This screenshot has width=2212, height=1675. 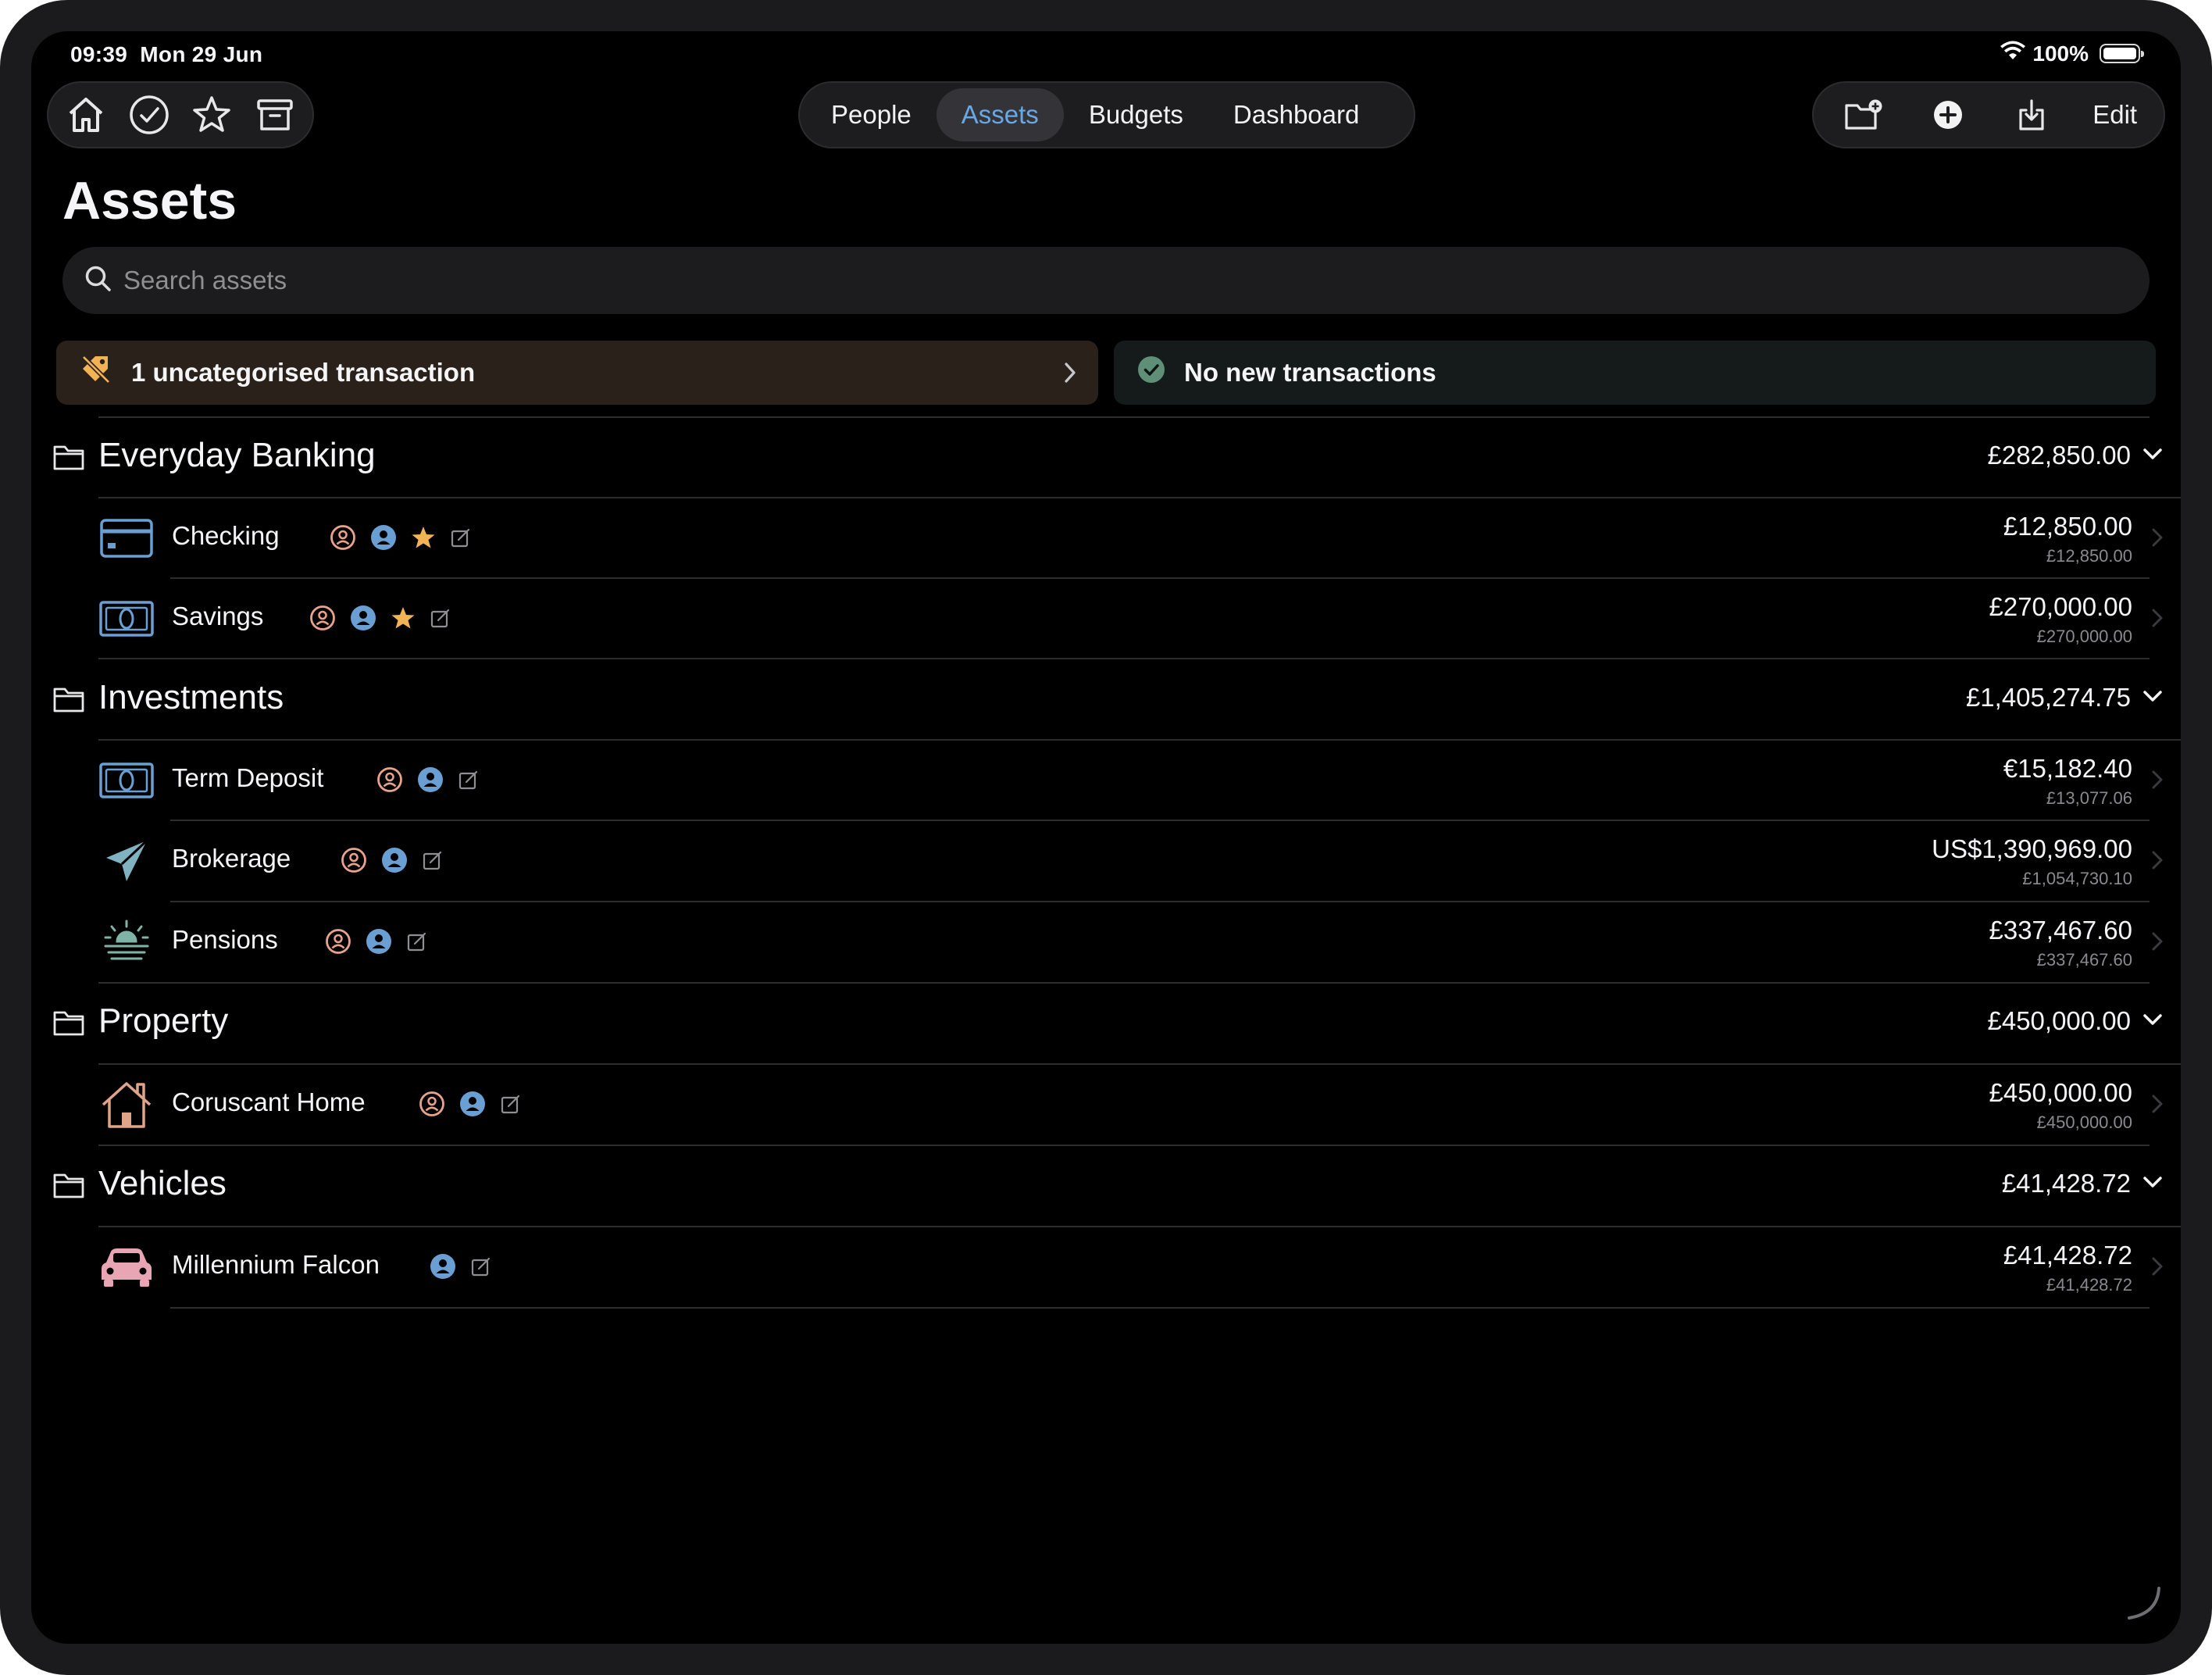 What do you see at coordinates (166, 54) in the screenshot?
I see `status-time: 09:39 Mon 29 Jun` at bounding box center [166, 54].